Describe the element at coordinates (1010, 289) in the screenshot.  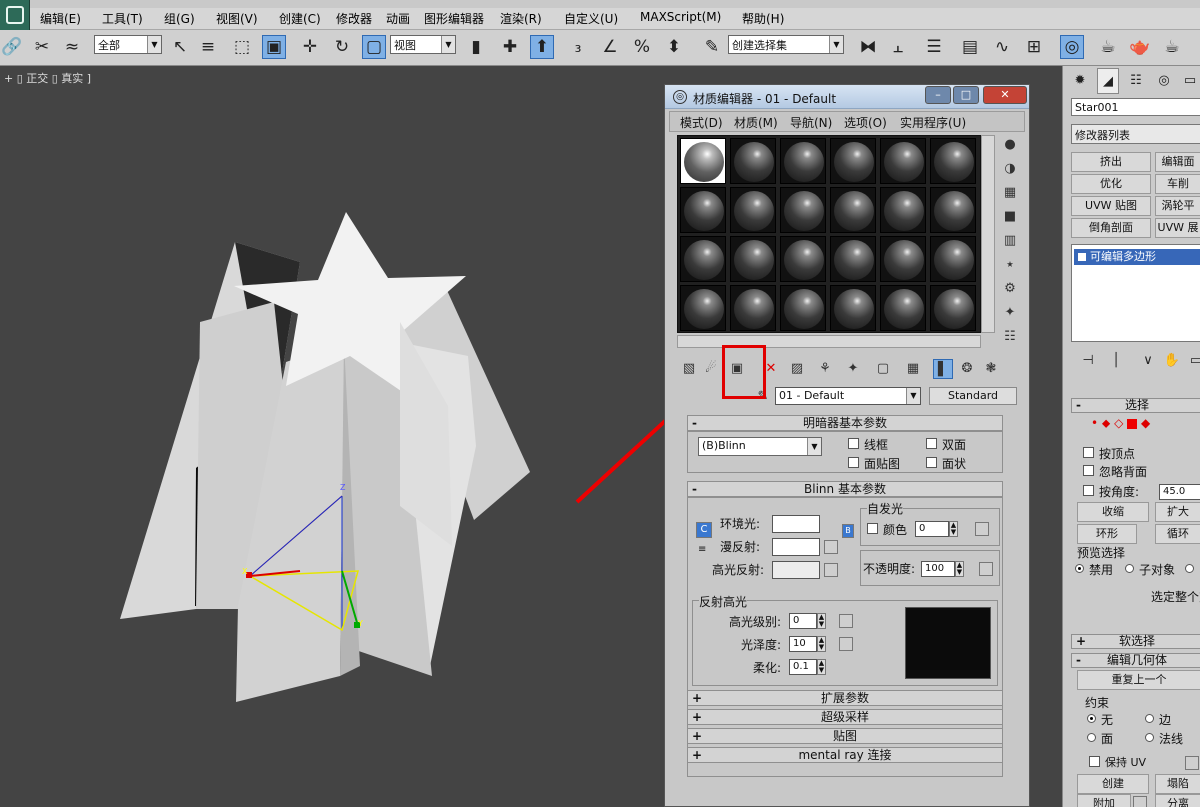
I see `options-icon: ⚙` at that location.